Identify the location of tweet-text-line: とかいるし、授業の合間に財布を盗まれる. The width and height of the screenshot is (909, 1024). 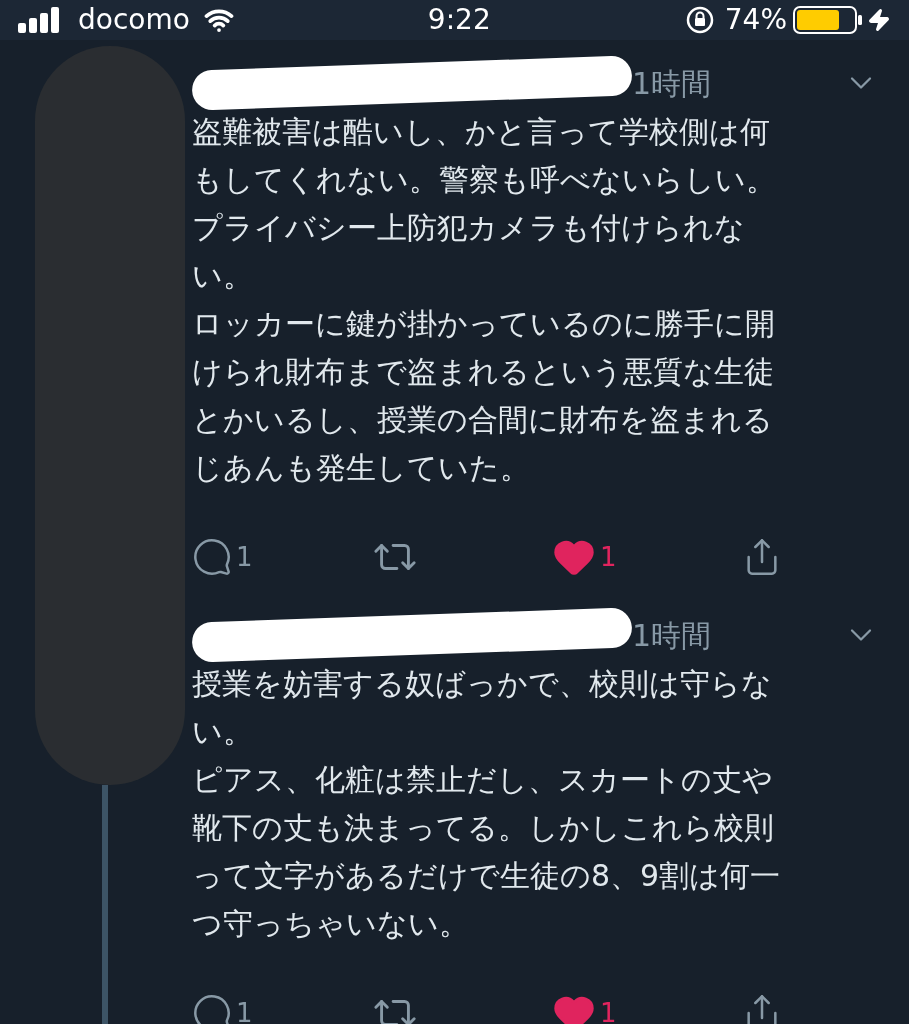
(482, 420).